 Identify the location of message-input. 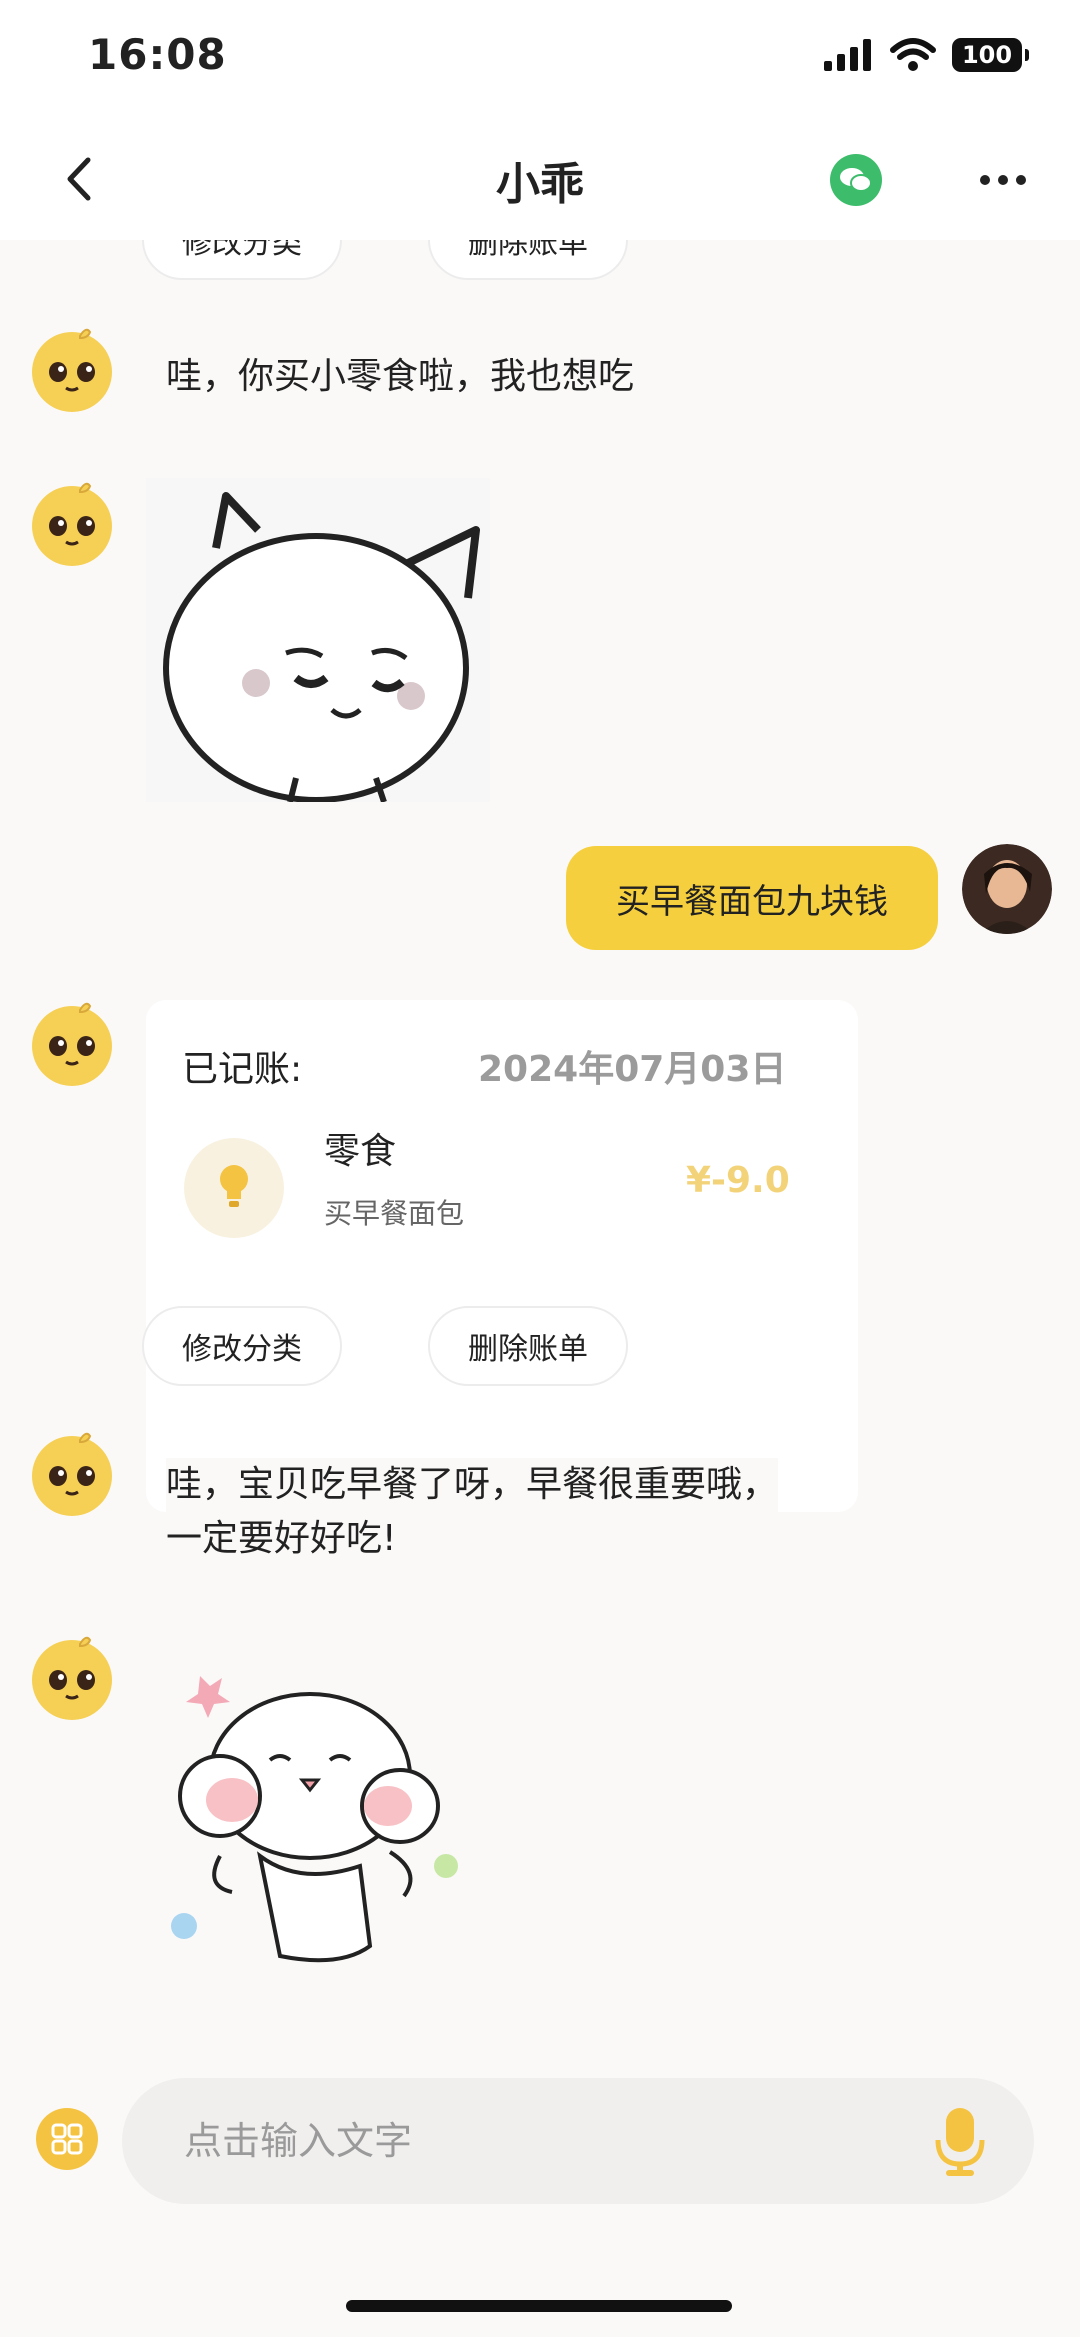
(578, 2141).